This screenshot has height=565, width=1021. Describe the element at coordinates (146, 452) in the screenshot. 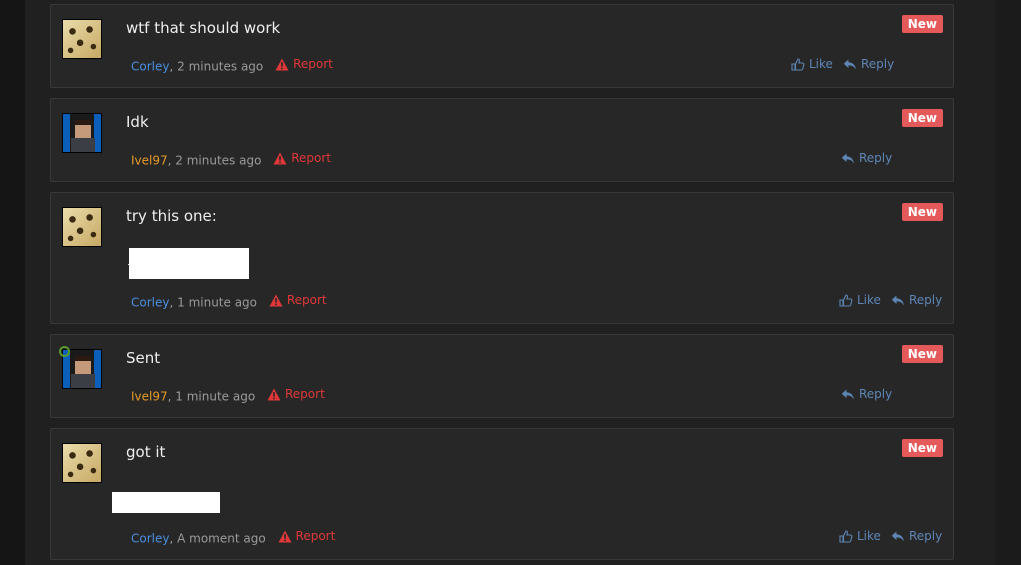

I see `comment-text: got it` at that location.